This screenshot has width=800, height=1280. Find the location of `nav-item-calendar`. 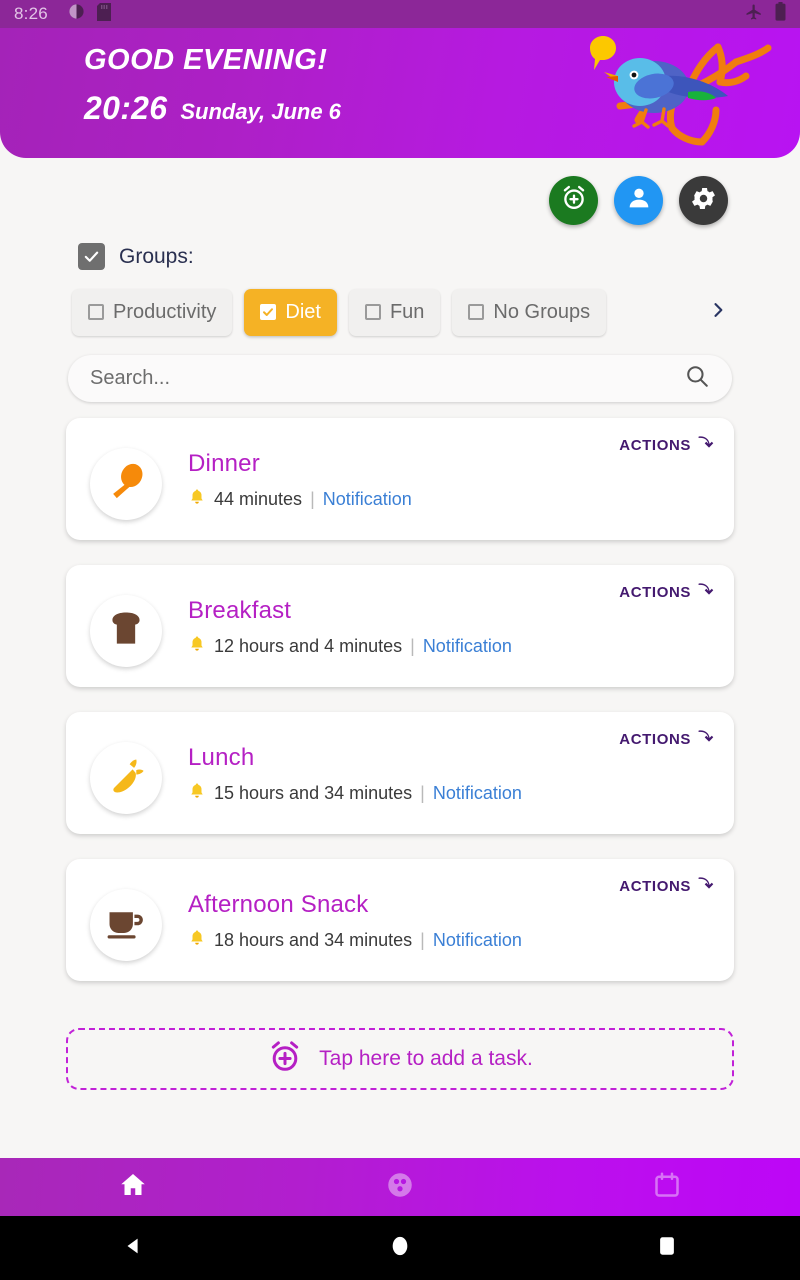

nav-item-calendar is located at coordinates (666, 1187).